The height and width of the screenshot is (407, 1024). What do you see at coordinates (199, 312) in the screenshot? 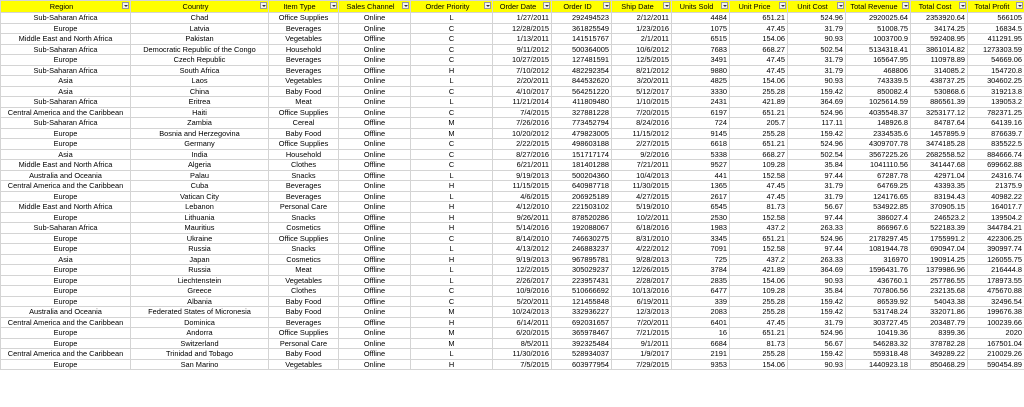
I see `cell-country: Federated States of Micronesia` at bounding box center [199, 312].